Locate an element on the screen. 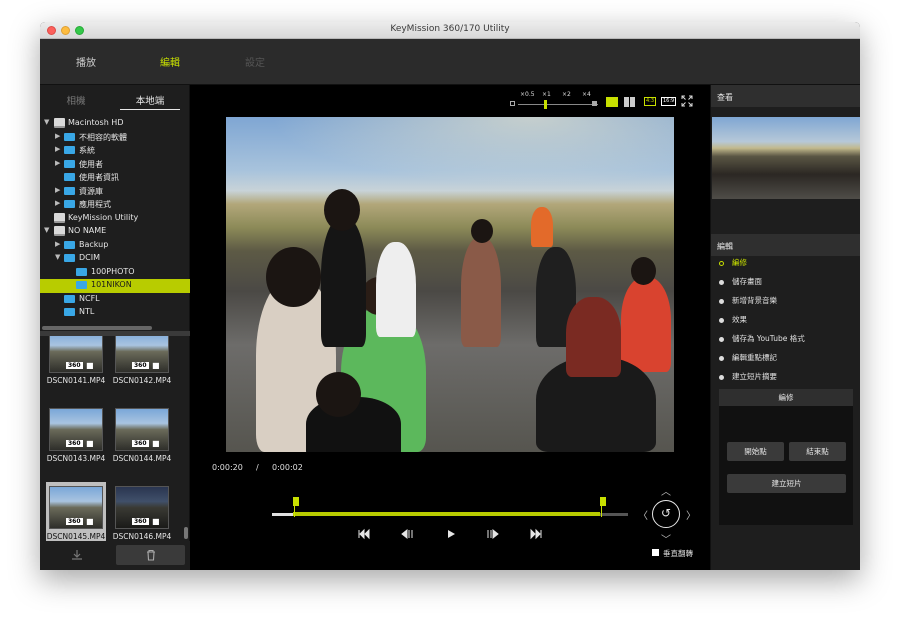 The height and width of the screenshot is (627, 900). menu-item-create-summary: 建立短片摘要 is located at coordinates (748, 376).